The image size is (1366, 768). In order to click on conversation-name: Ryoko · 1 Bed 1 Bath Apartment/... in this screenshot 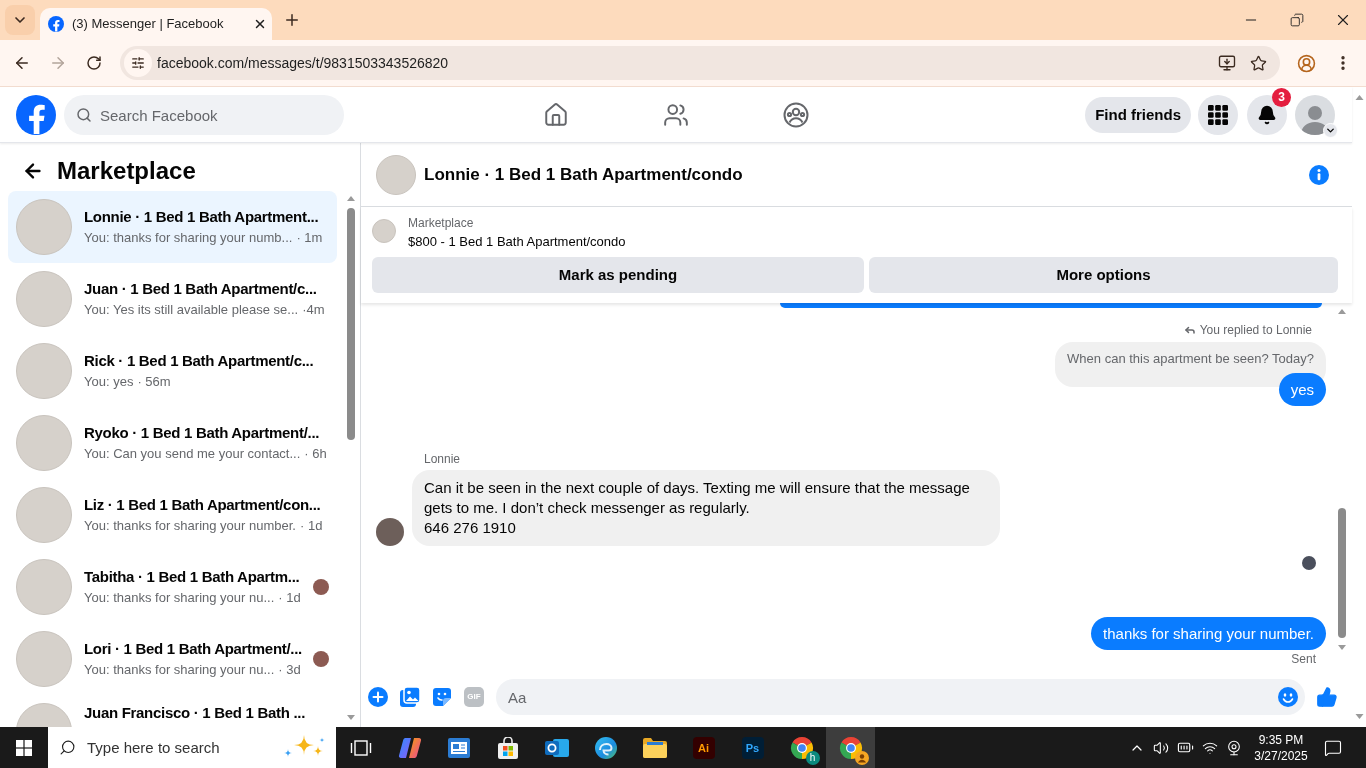, I will do `click(202, 432)`.